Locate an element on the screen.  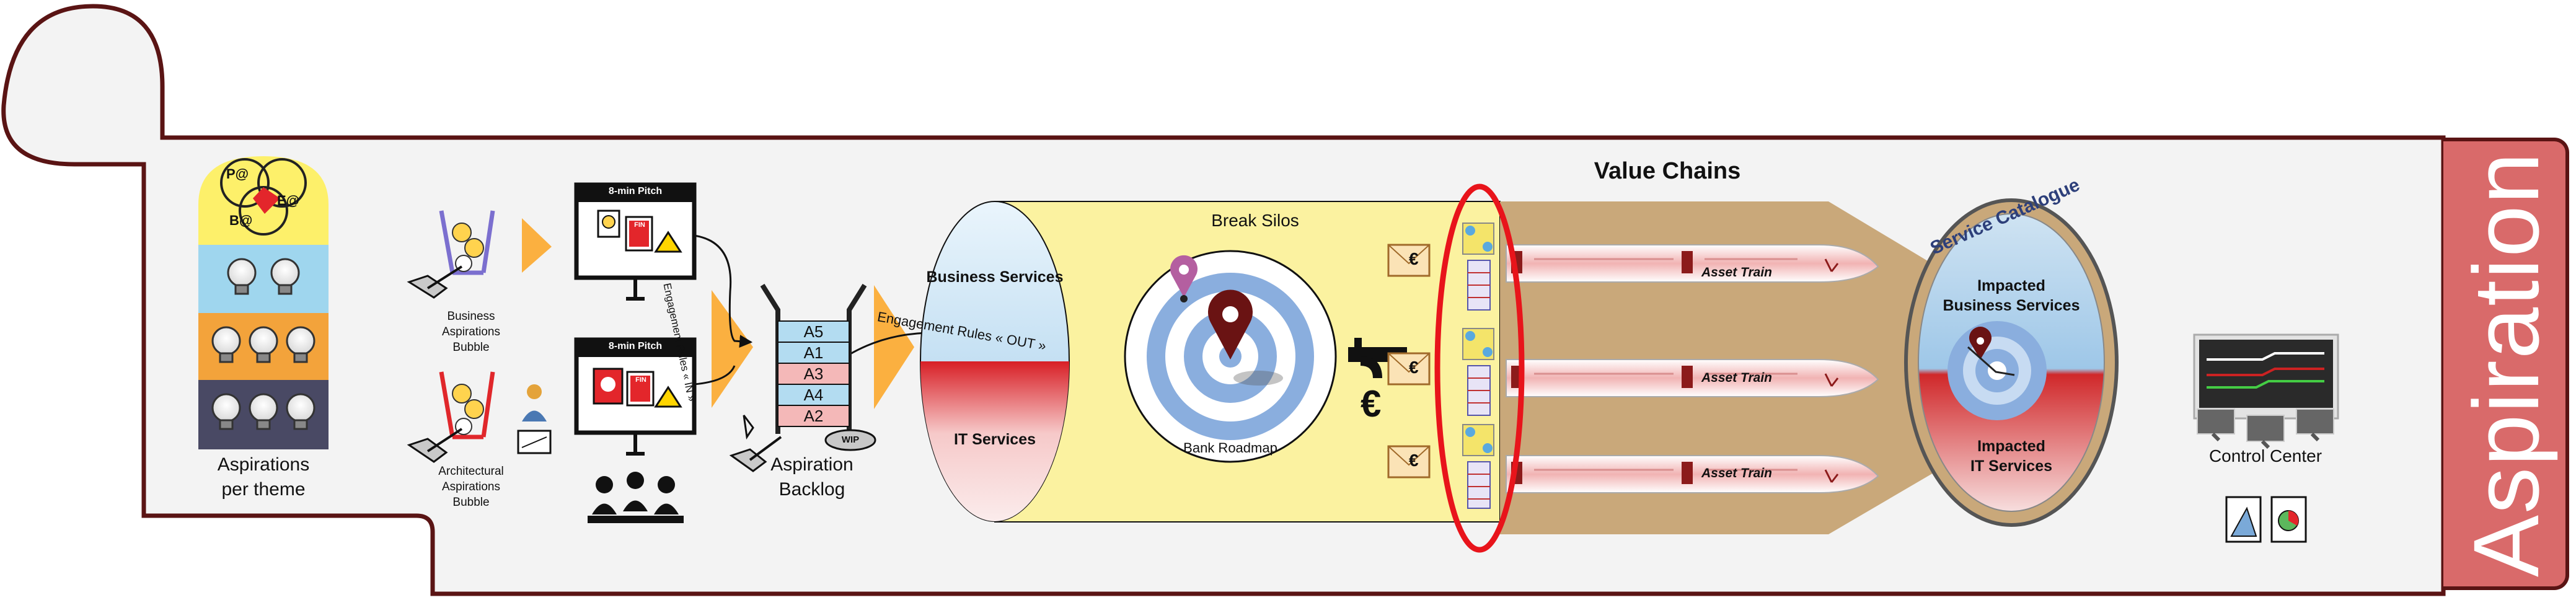
asset-trains is located at coordinates (1692, 368).